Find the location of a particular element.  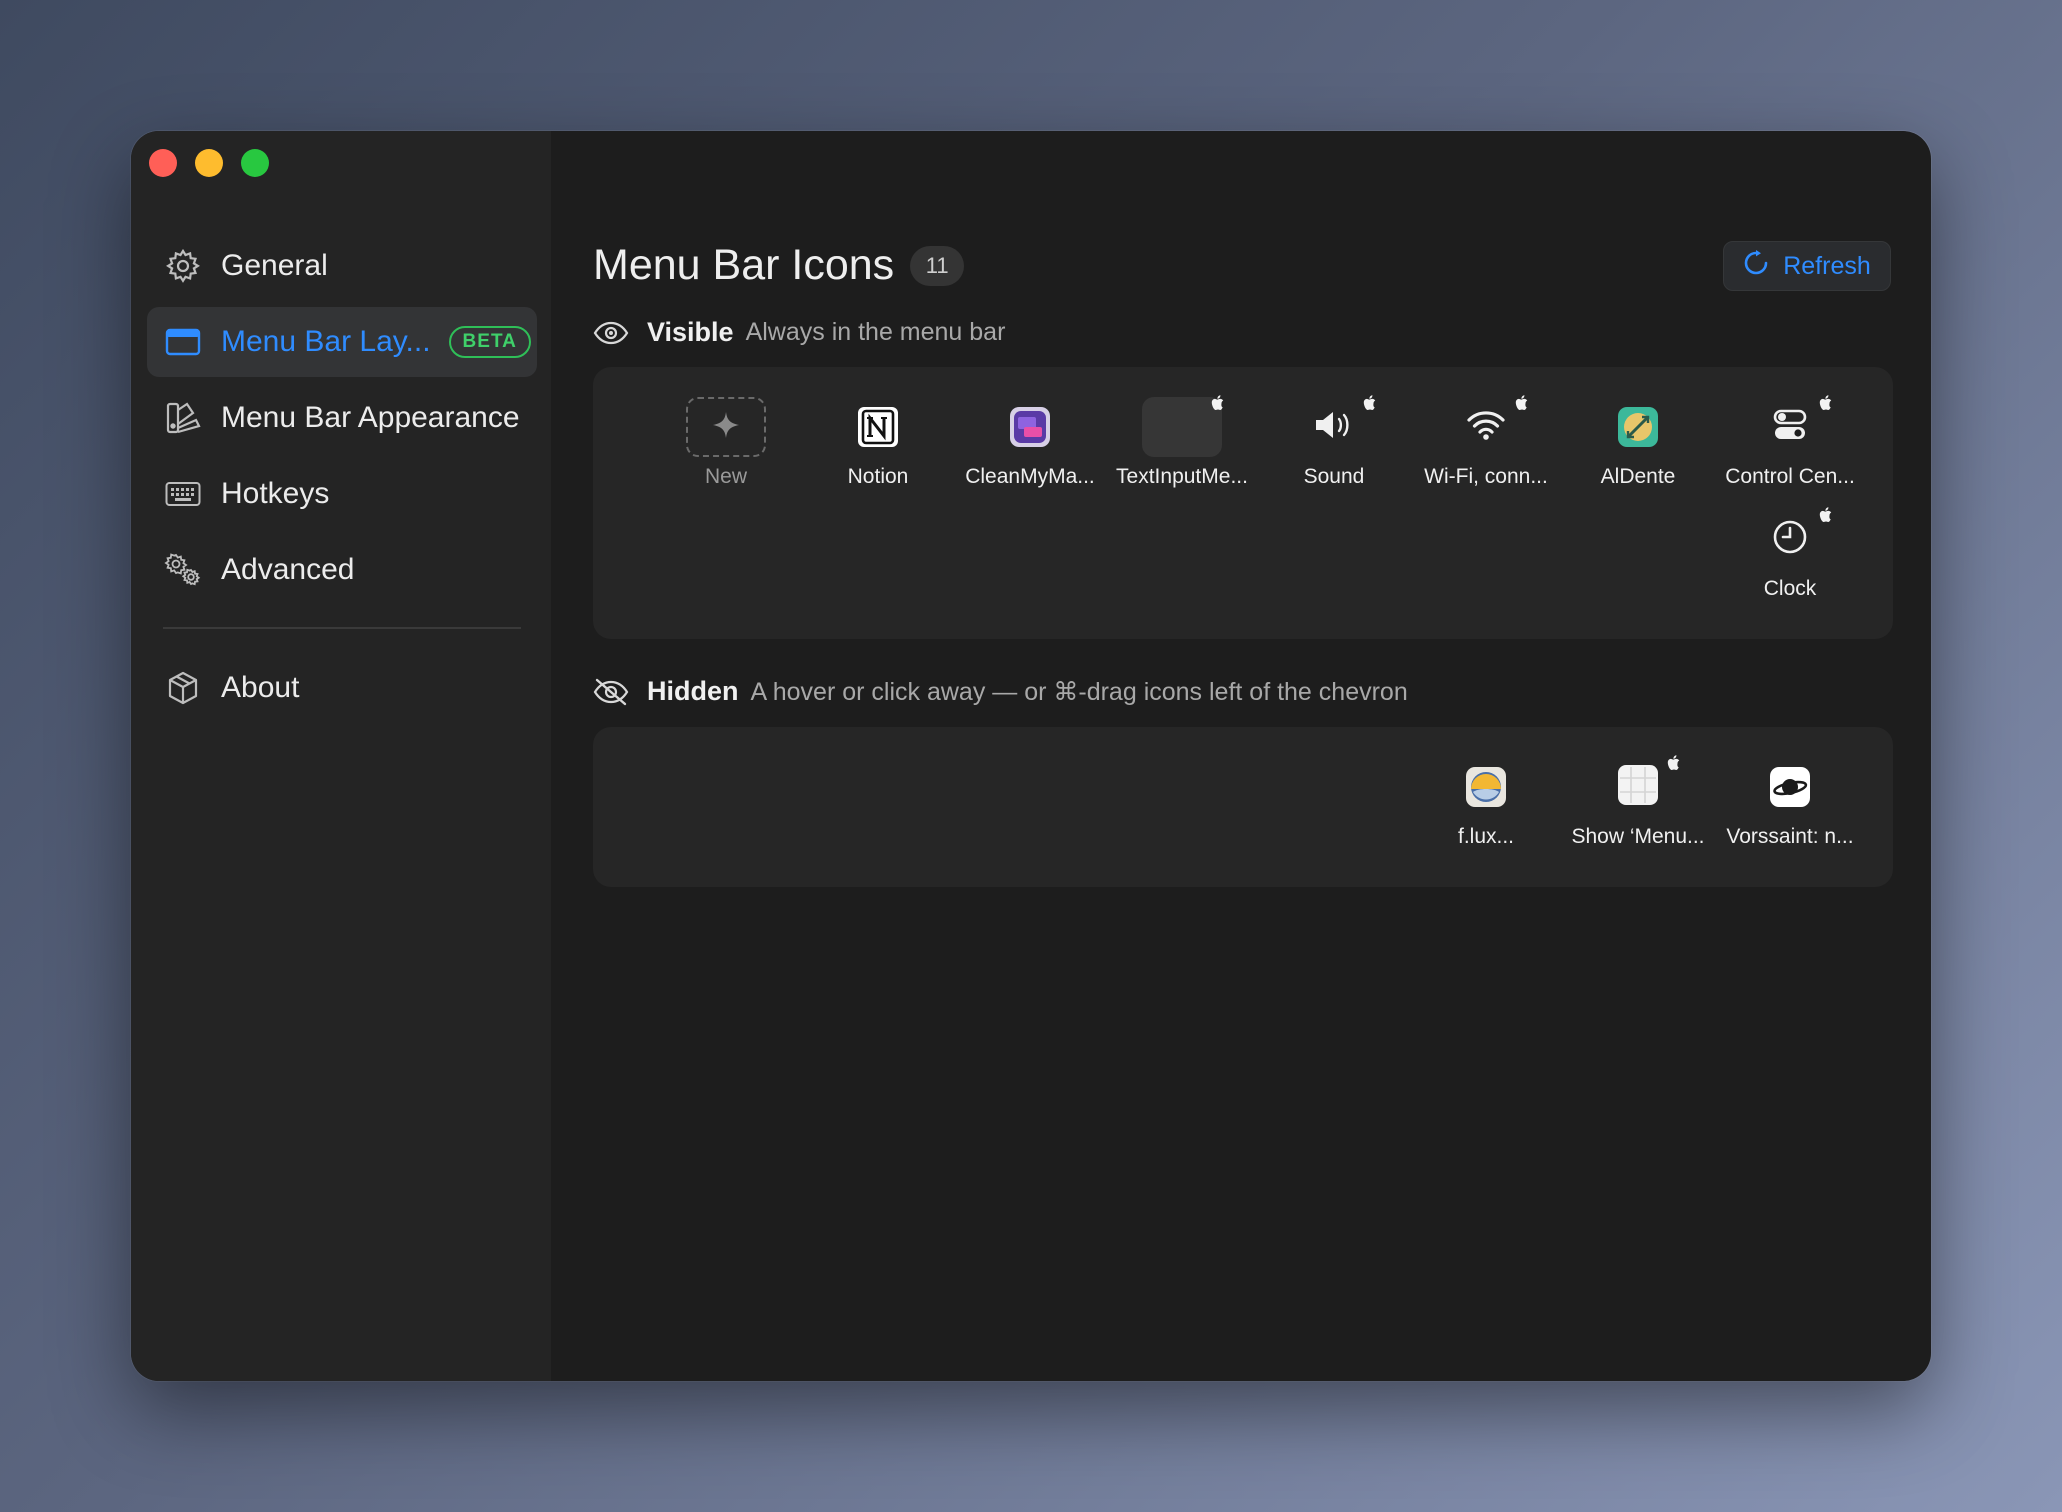

new-item-placeholder is located at coordinates (726, 427).